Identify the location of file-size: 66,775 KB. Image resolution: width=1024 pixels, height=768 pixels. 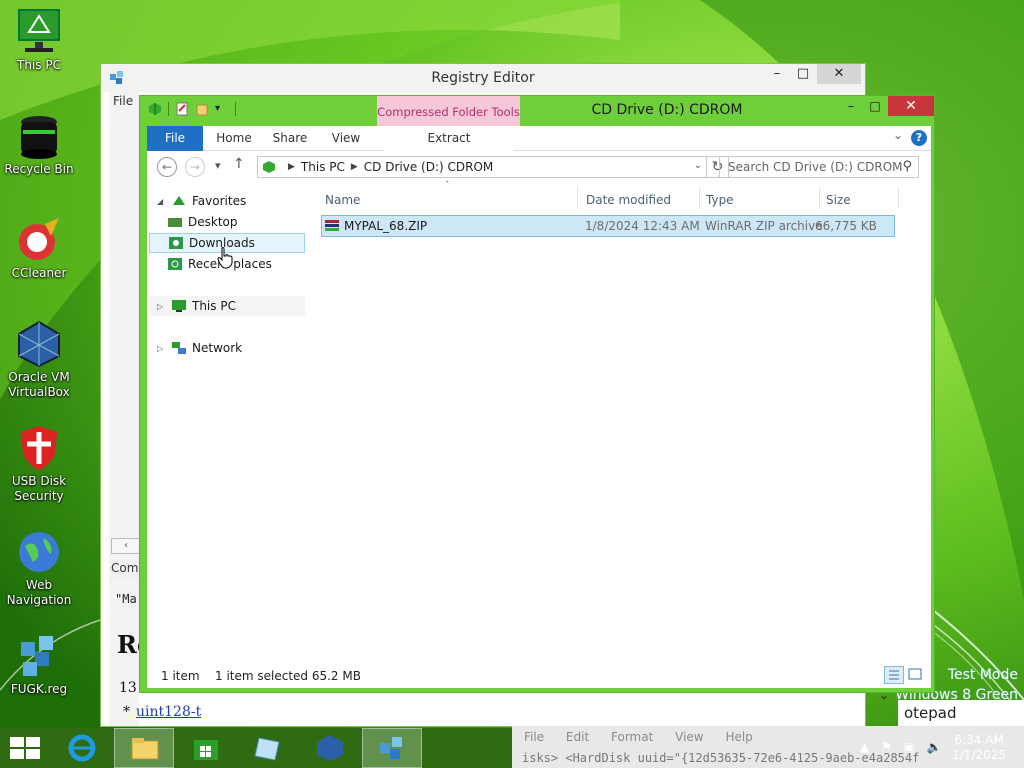
(846, 226).